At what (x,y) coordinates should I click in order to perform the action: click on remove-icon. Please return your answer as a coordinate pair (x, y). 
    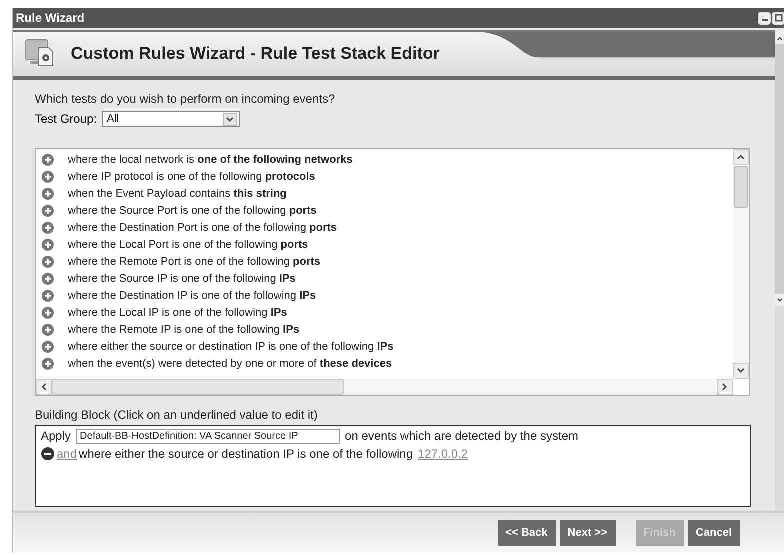
    Looking at the image, I should click on (48, 454).